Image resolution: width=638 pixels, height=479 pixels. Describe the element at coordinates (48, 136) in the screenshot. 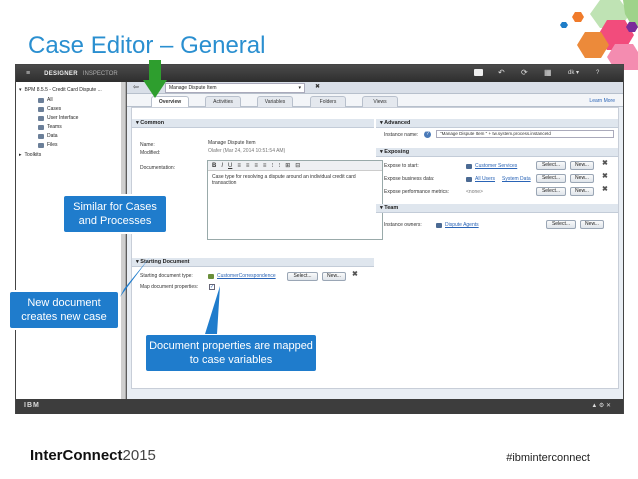

I see `tree-item-data: Data` at that location.